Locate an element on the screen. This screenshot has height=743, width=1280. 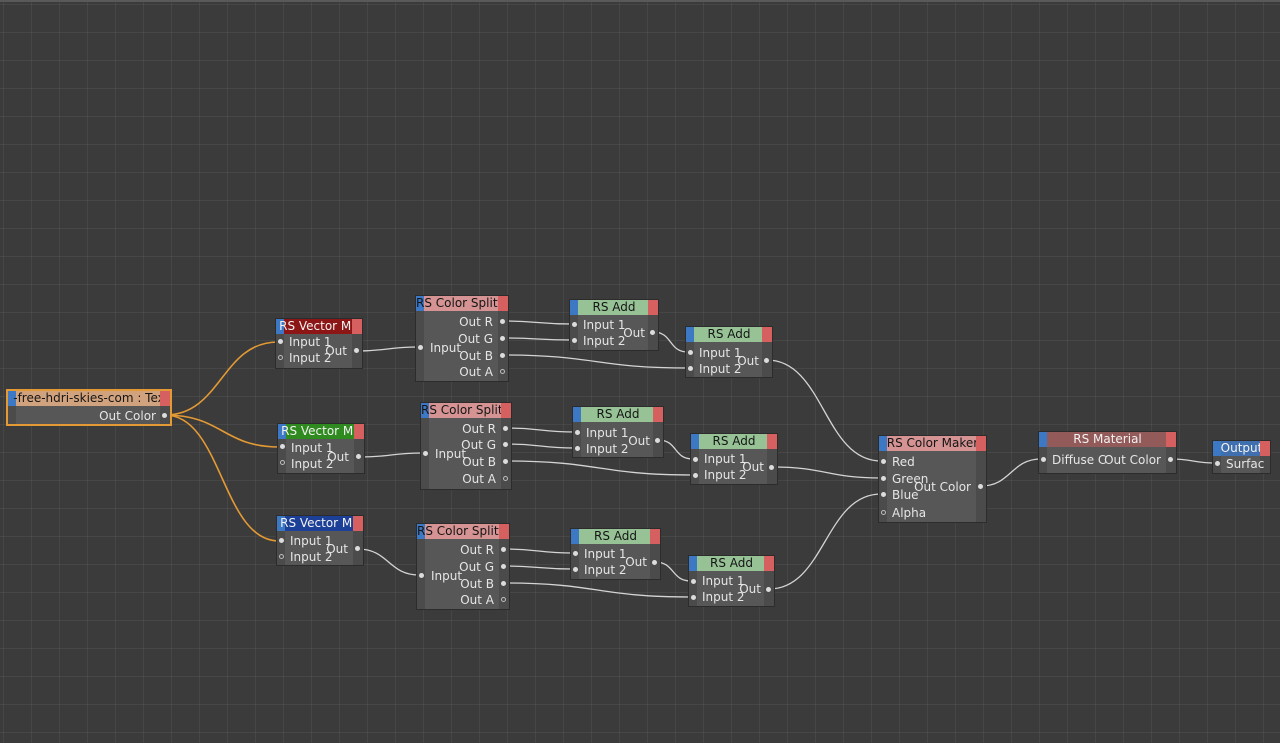
node-header: Output is located at coordinates (1241, 448).